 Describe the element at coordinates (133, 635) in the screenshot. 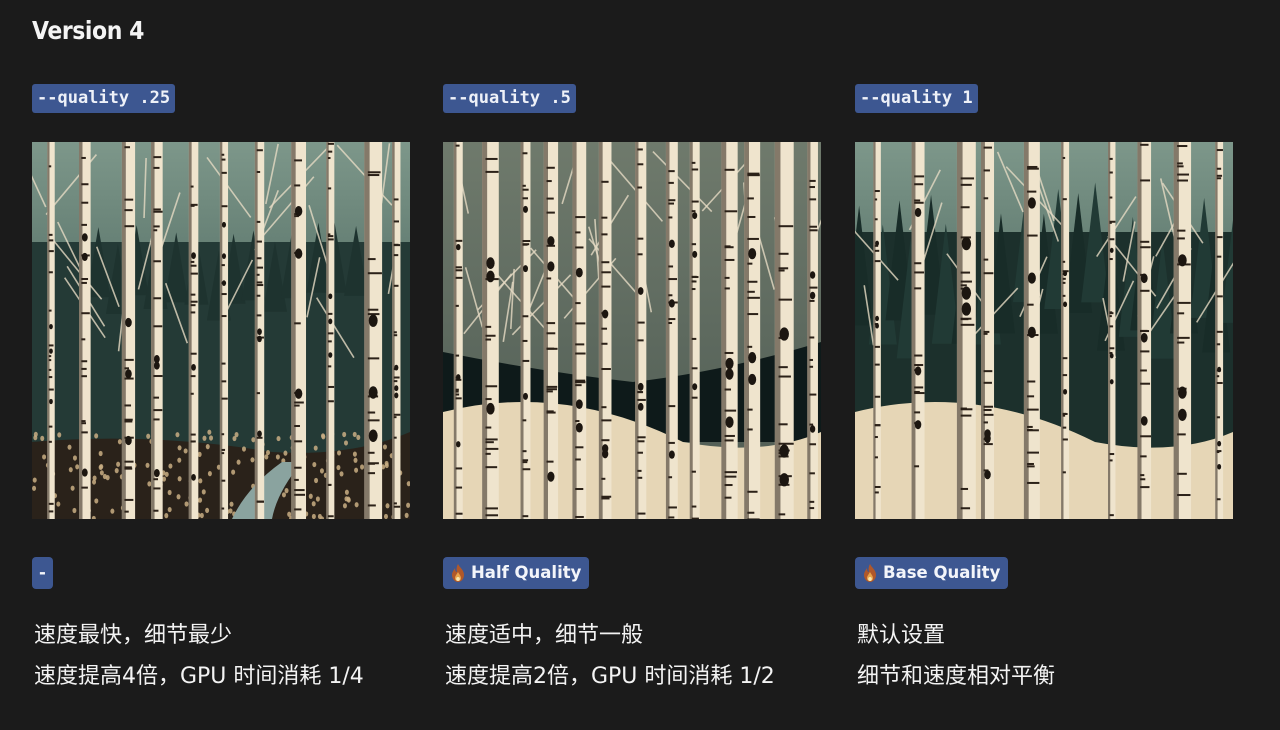

I see `description-line-1: 速度最快，细节最少` at that location.